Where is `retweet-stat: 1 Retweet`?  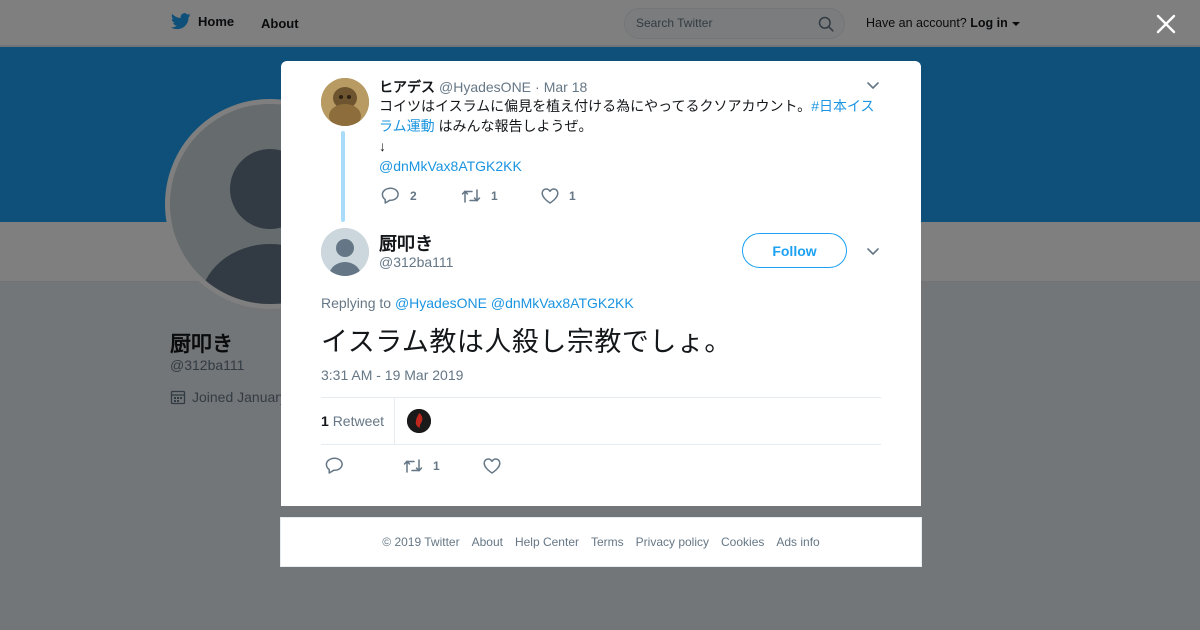 retweet-stat: 1 Retweet is located at coordinates (352, 421).